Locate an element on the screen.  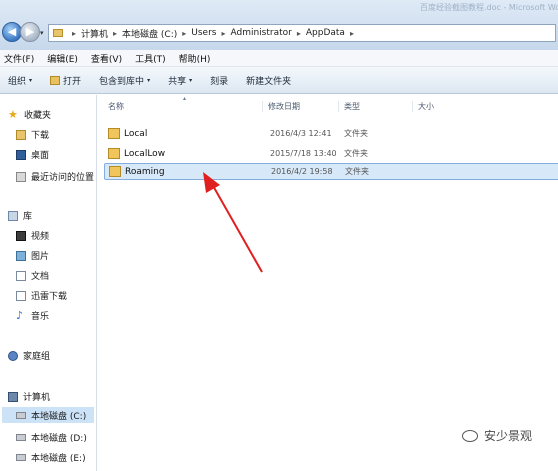
download-folder-icon is located at coordinates (21, 134).